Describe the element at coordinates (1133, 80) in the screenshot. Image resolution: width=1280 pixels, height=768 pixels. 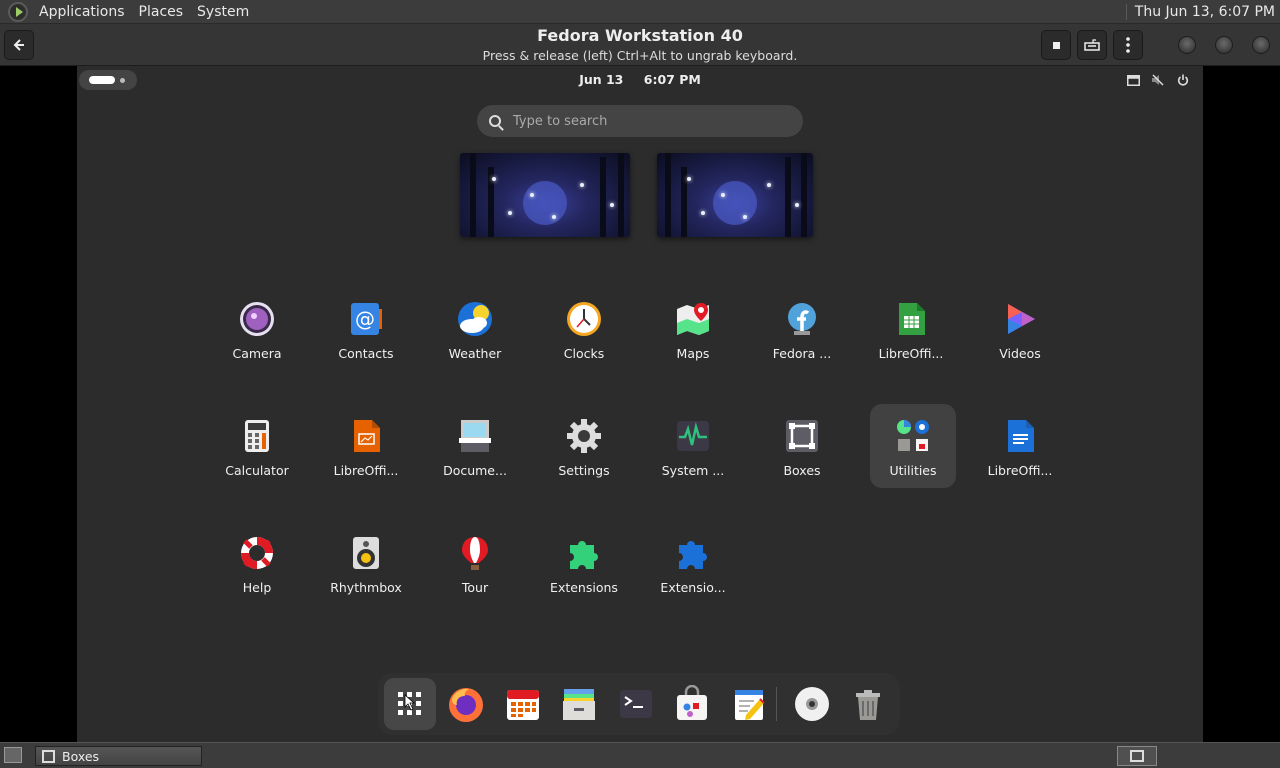
I see `network-icon` at that location.